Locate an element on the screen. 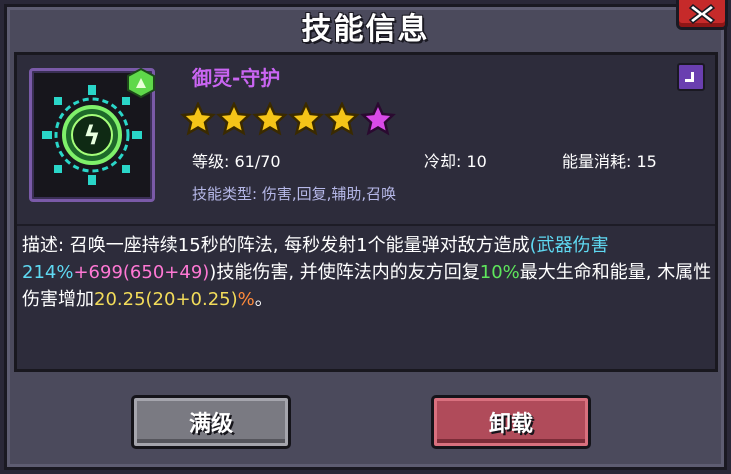 The height and width of the screenshot is (474, 731). cooldown-stat: 冷却: 10 is located at coordinates (455, 160).